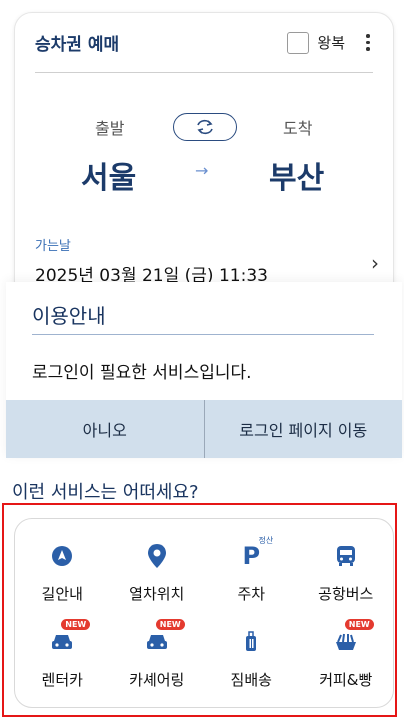 This screenshot has width=404, height=724. I want to click on service-rental-car: NEW 렌터카, so click(62, 654).